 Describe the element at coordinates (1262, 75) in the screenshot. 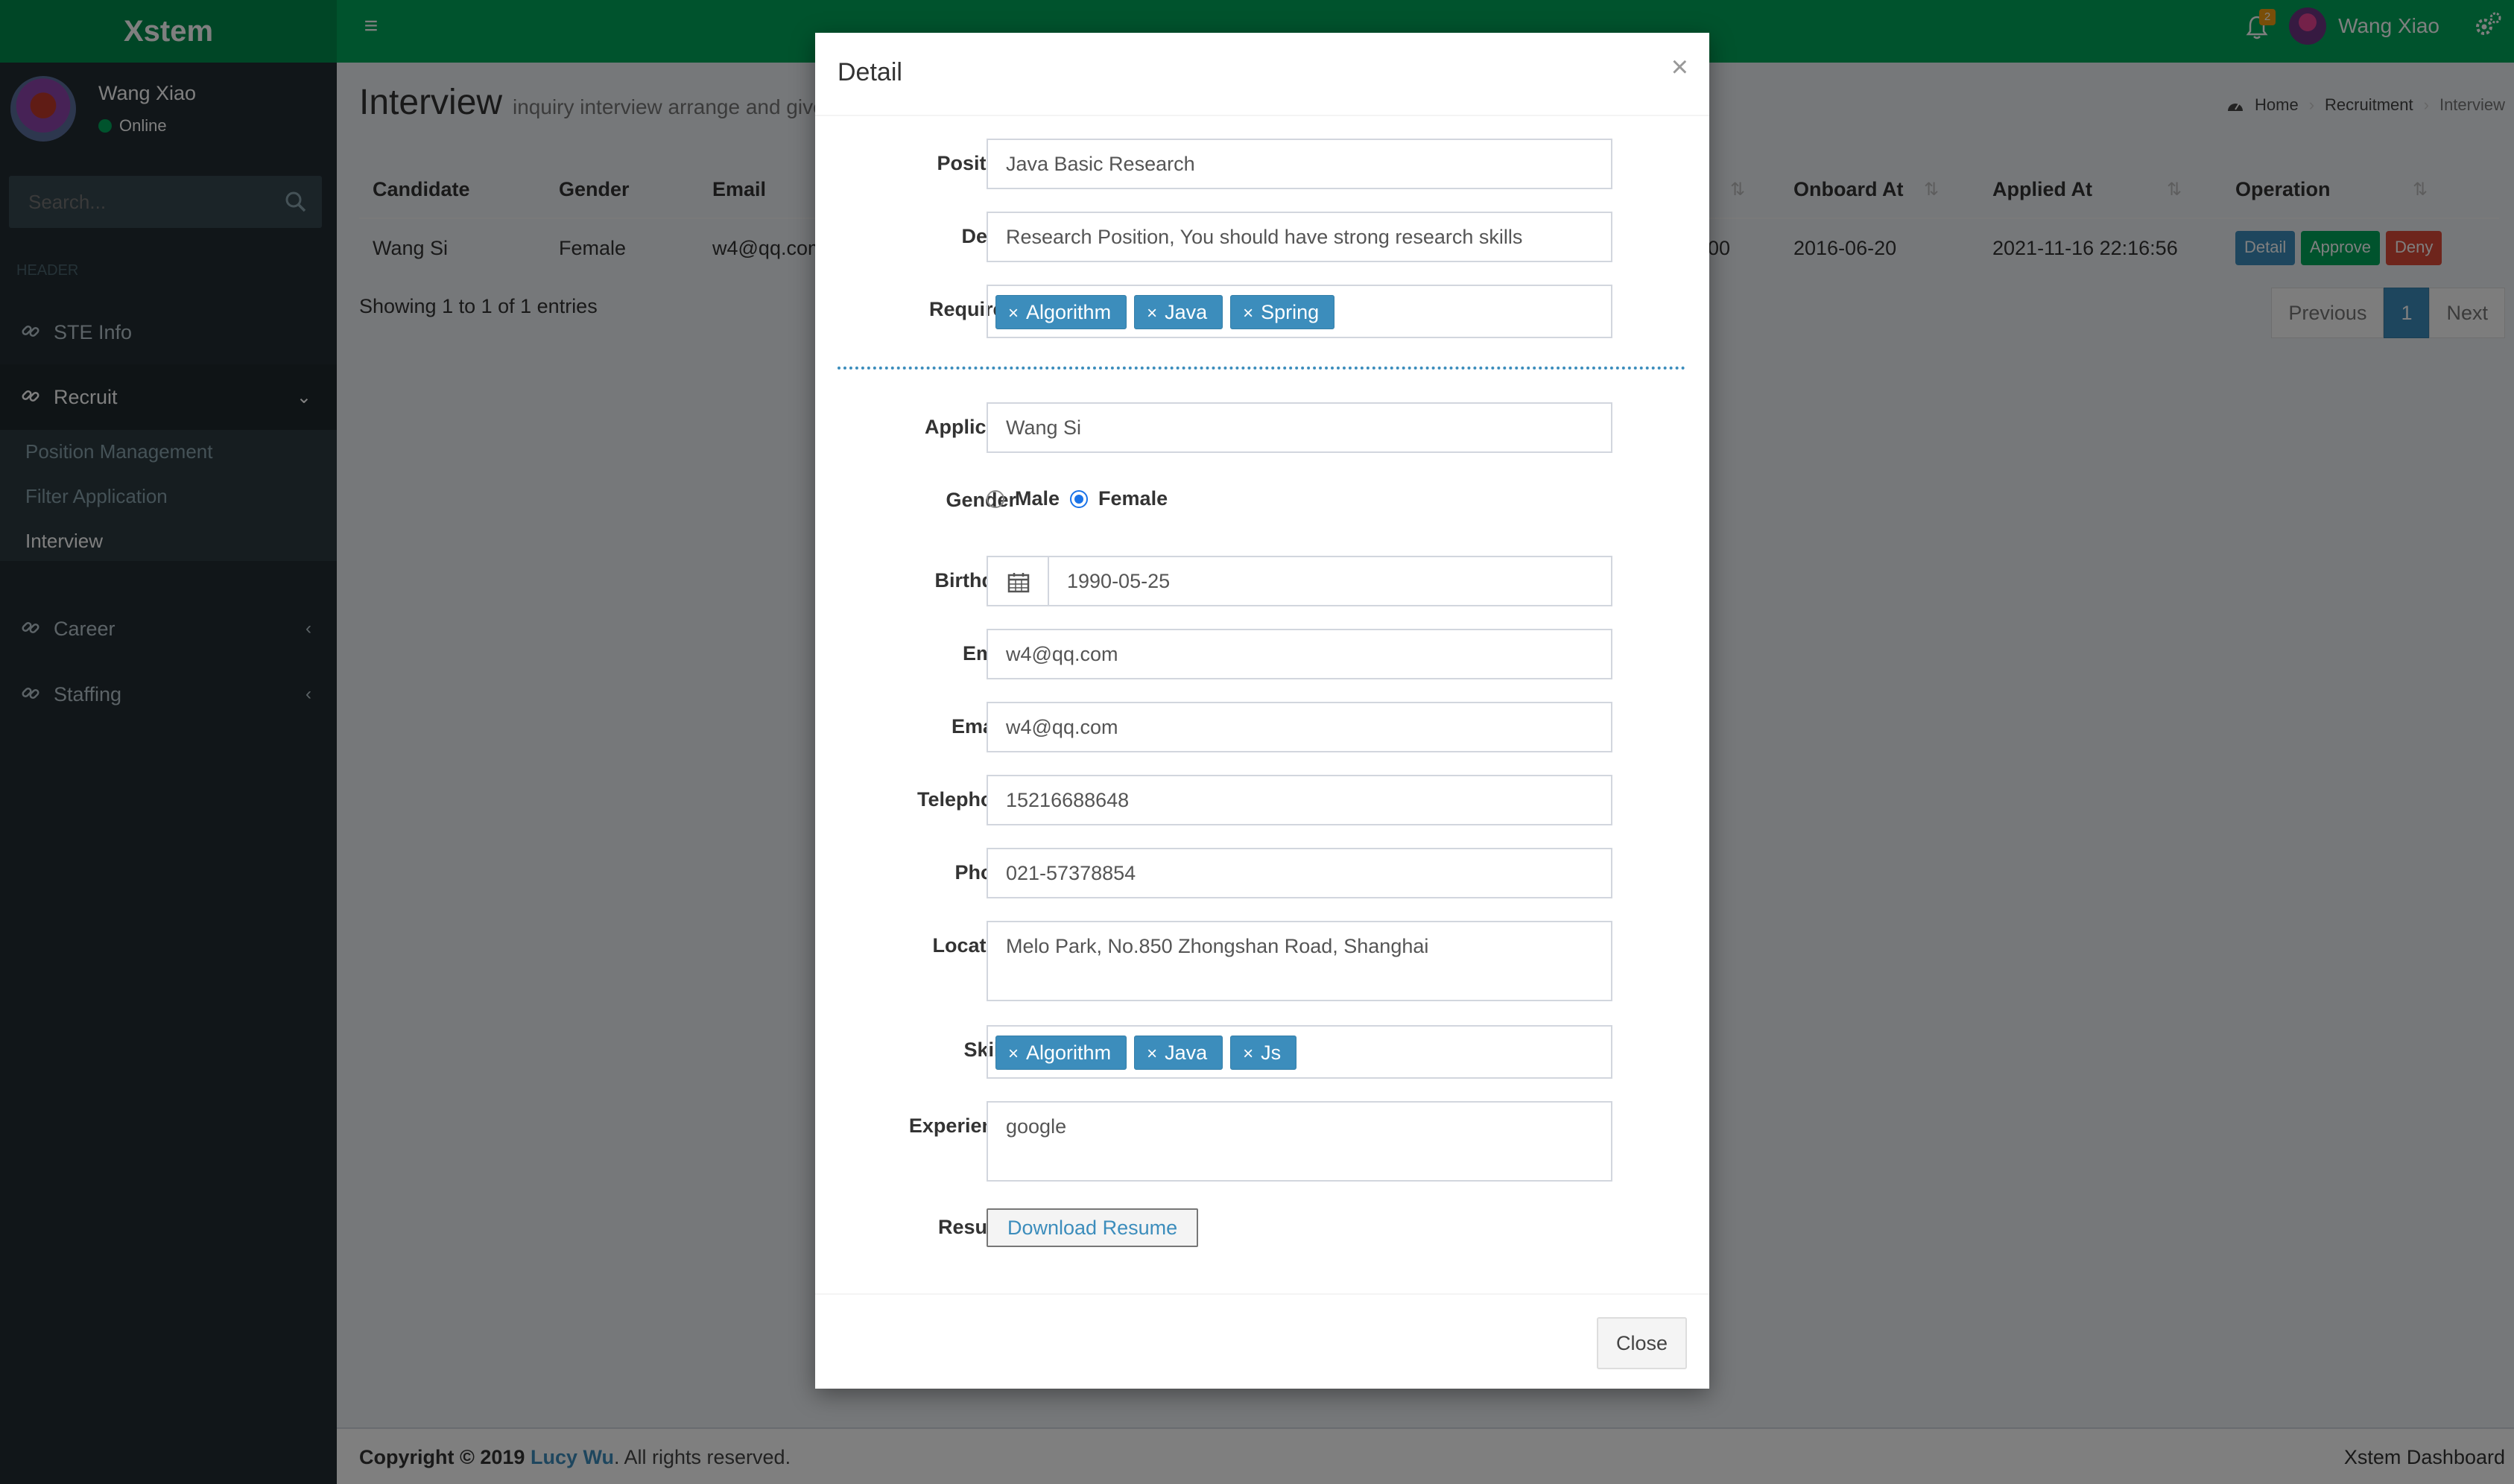

I see `modal-header: Detail ×` at that location.